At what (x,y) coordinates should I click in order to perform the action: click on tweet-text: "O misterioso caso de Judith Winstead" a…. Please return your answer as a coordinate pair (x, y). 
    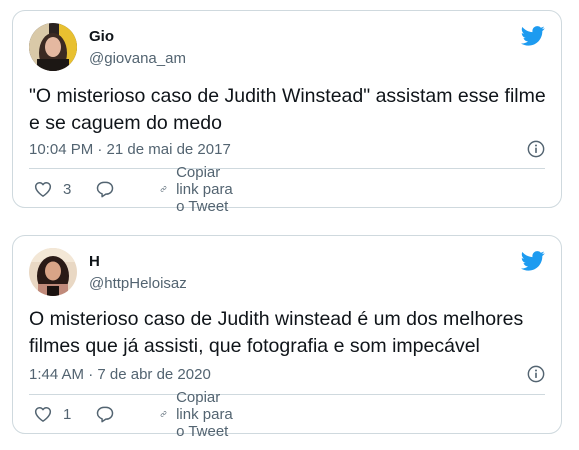
    Looking at the image, I should click on (287, 109).